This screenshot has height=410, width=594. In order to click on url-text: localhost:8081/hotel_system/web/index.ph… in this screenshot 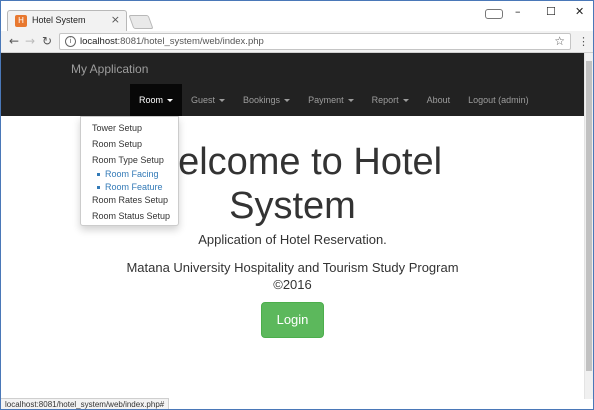, I will do `click(172, 41)`.